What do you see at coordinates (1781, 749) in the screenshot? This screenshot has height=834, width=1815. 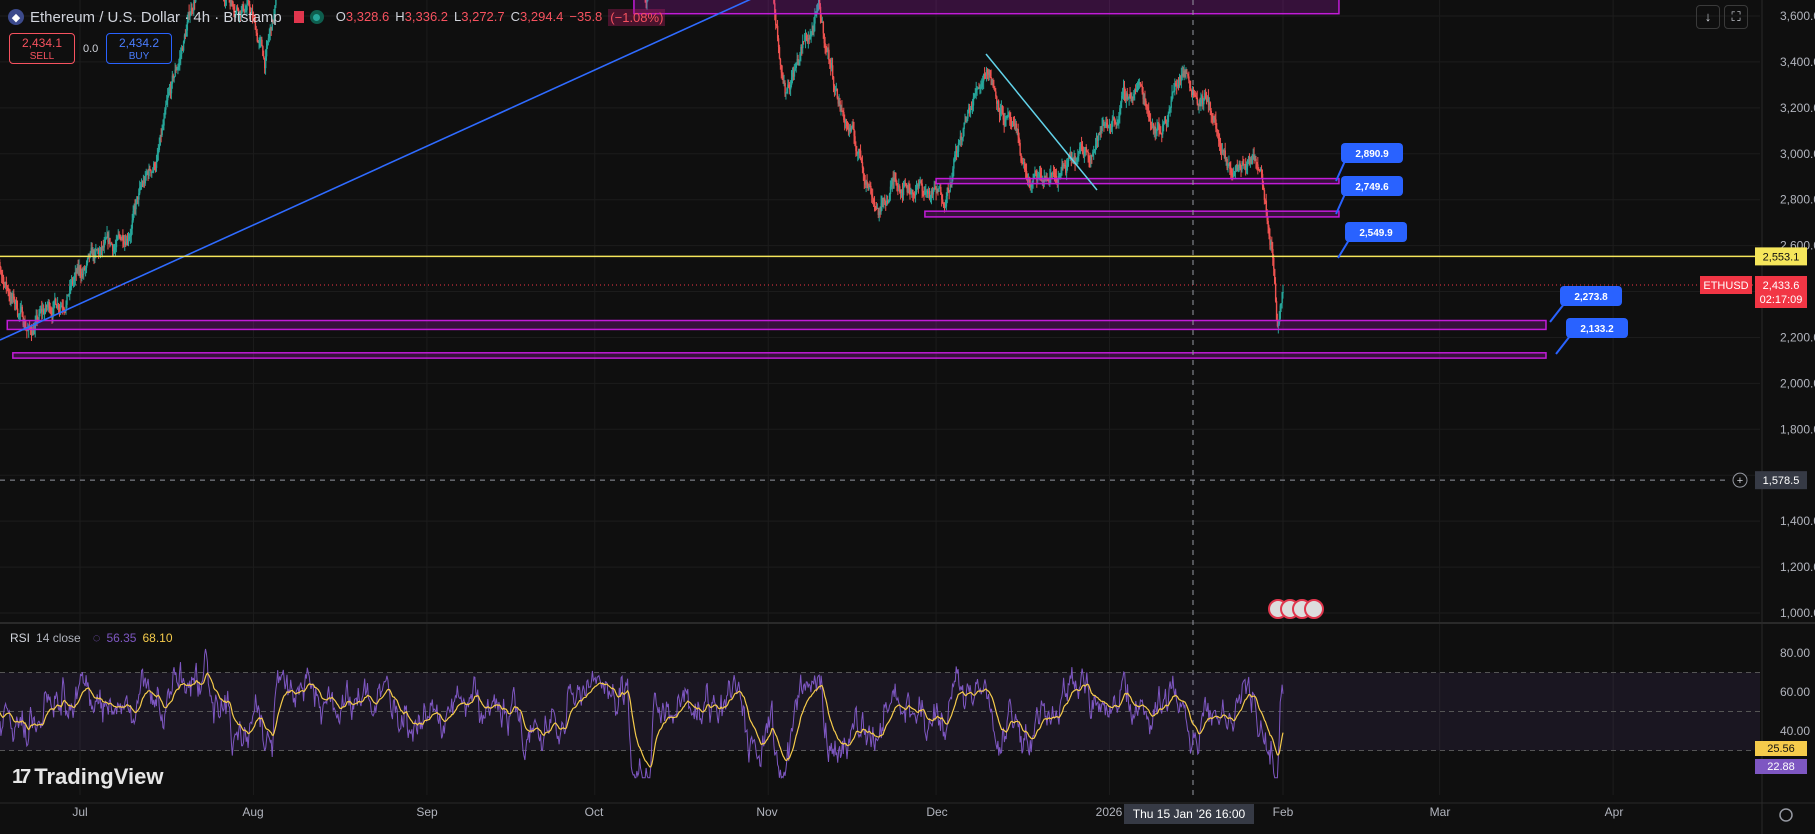 I see `rsi-ma-tag-text: 25.56` at bounding box center [1781, 749].